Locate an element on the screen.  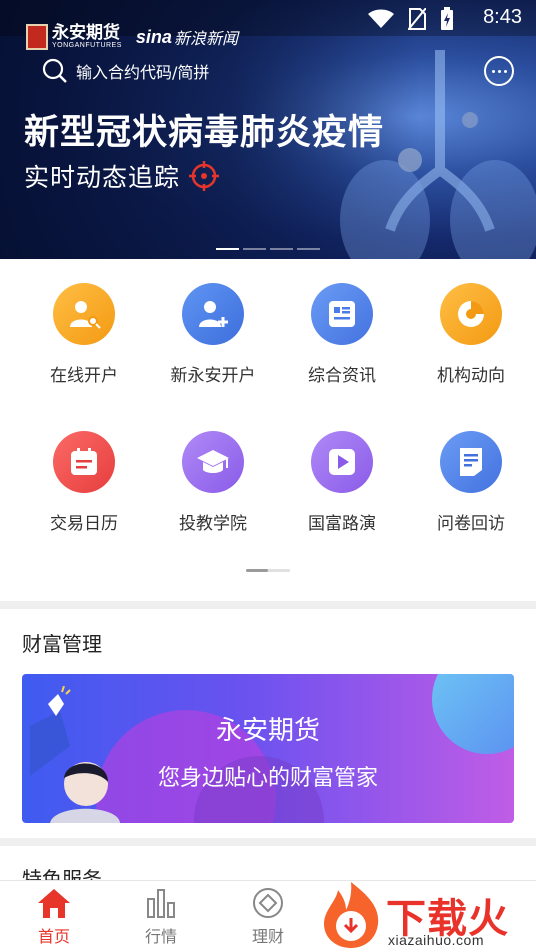
grid-item-label: 投教学院 is located at coordinates (213, 524).